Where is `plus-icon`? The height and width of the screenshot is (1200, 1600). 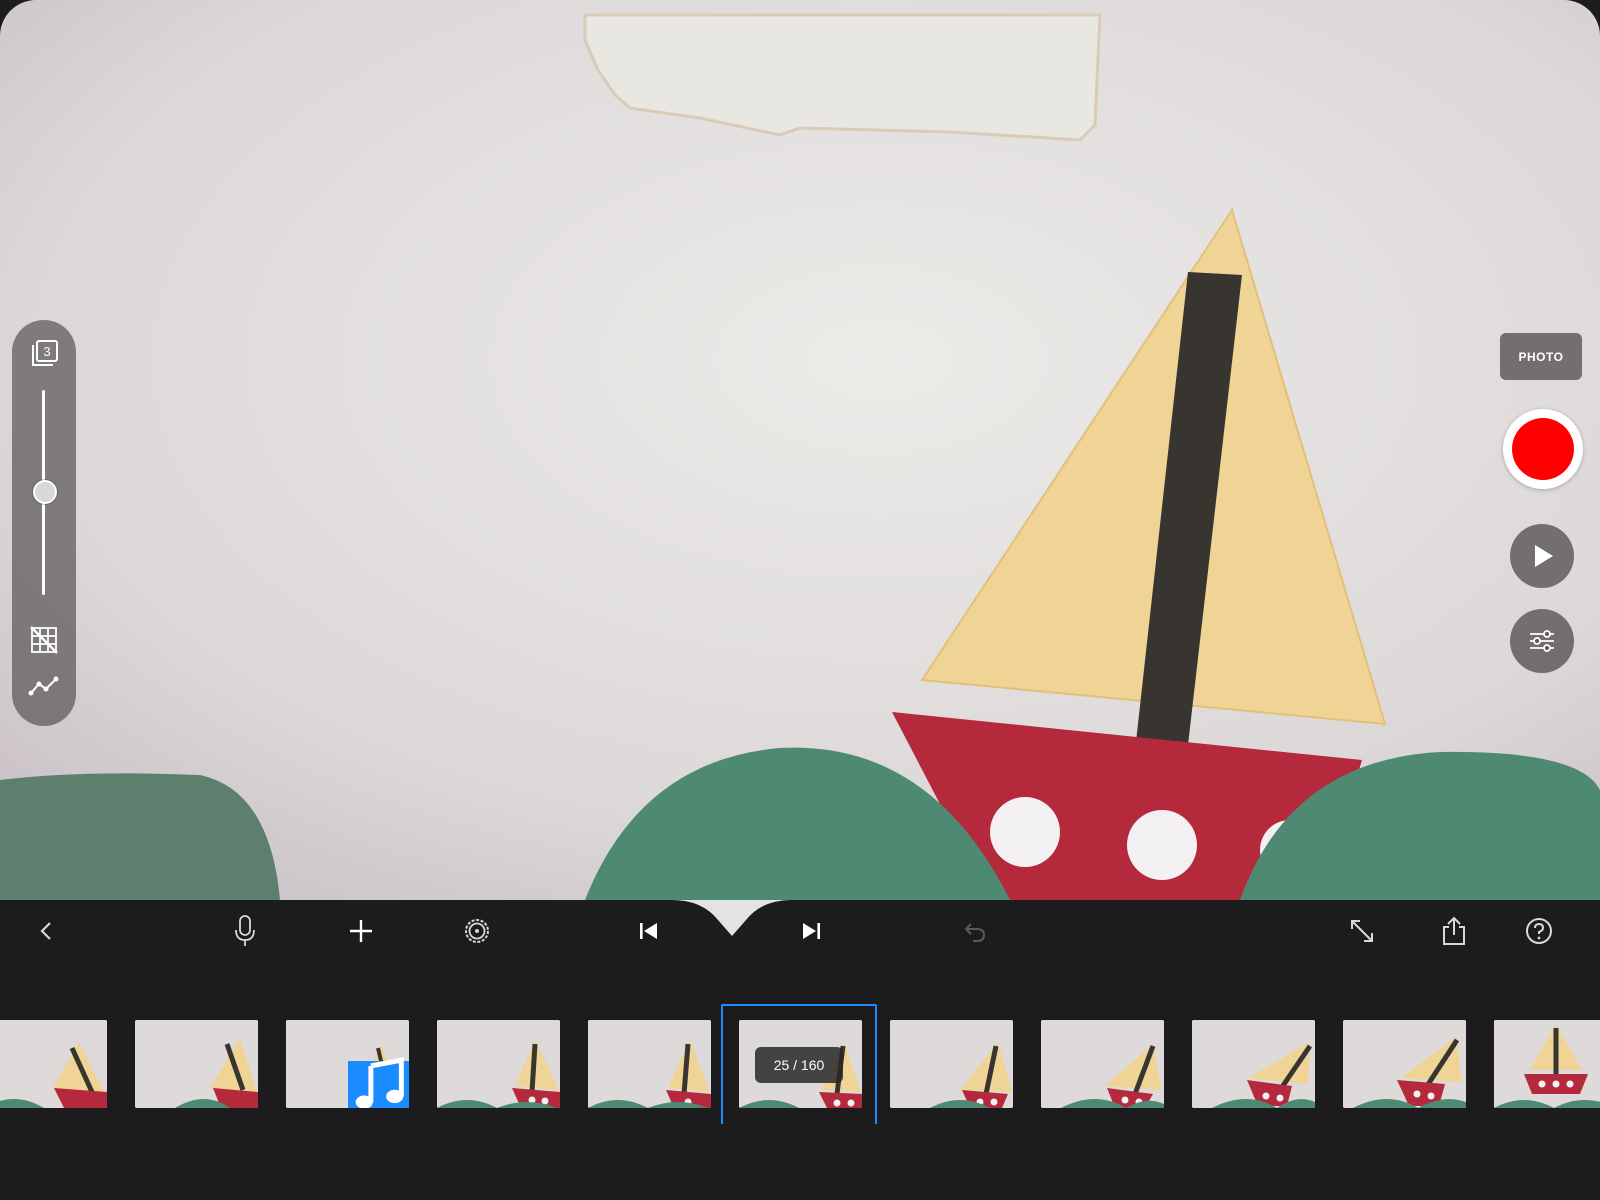 plus-icon is located at coordinates (361, 931).